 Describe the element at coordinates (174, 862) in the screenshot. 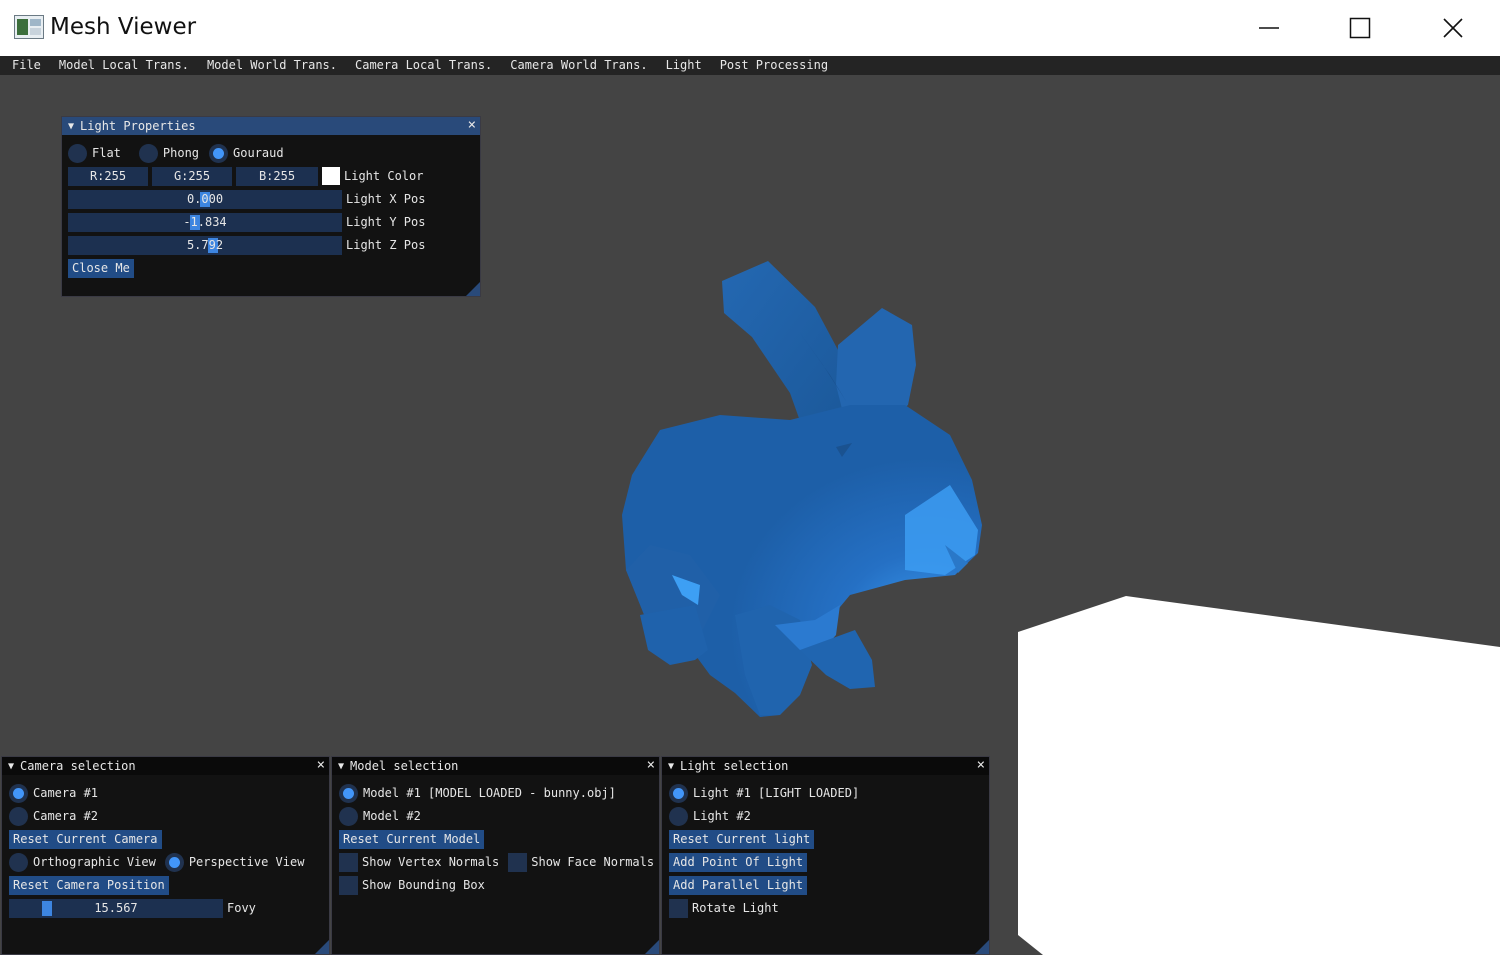

I see `perspective-view-radio` at that location.